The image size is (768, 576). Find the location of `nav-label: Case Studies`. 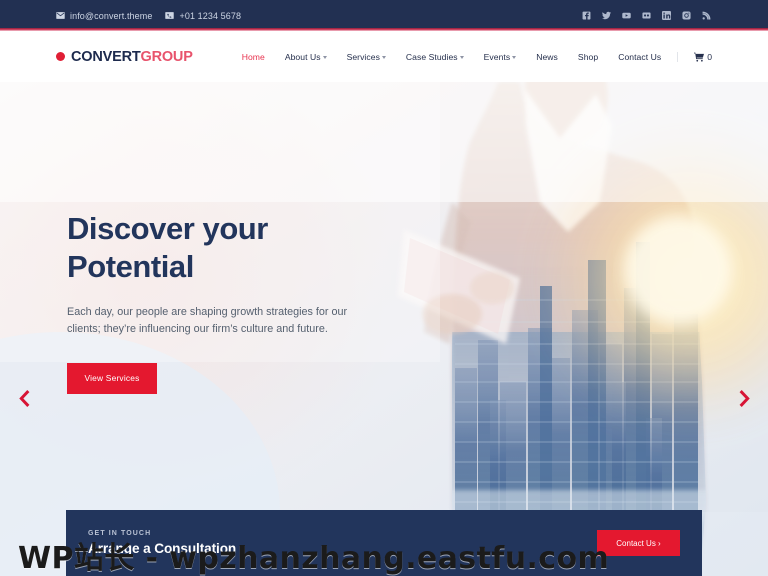

nav-label: Case Studies is located at coordinates (431, 56).